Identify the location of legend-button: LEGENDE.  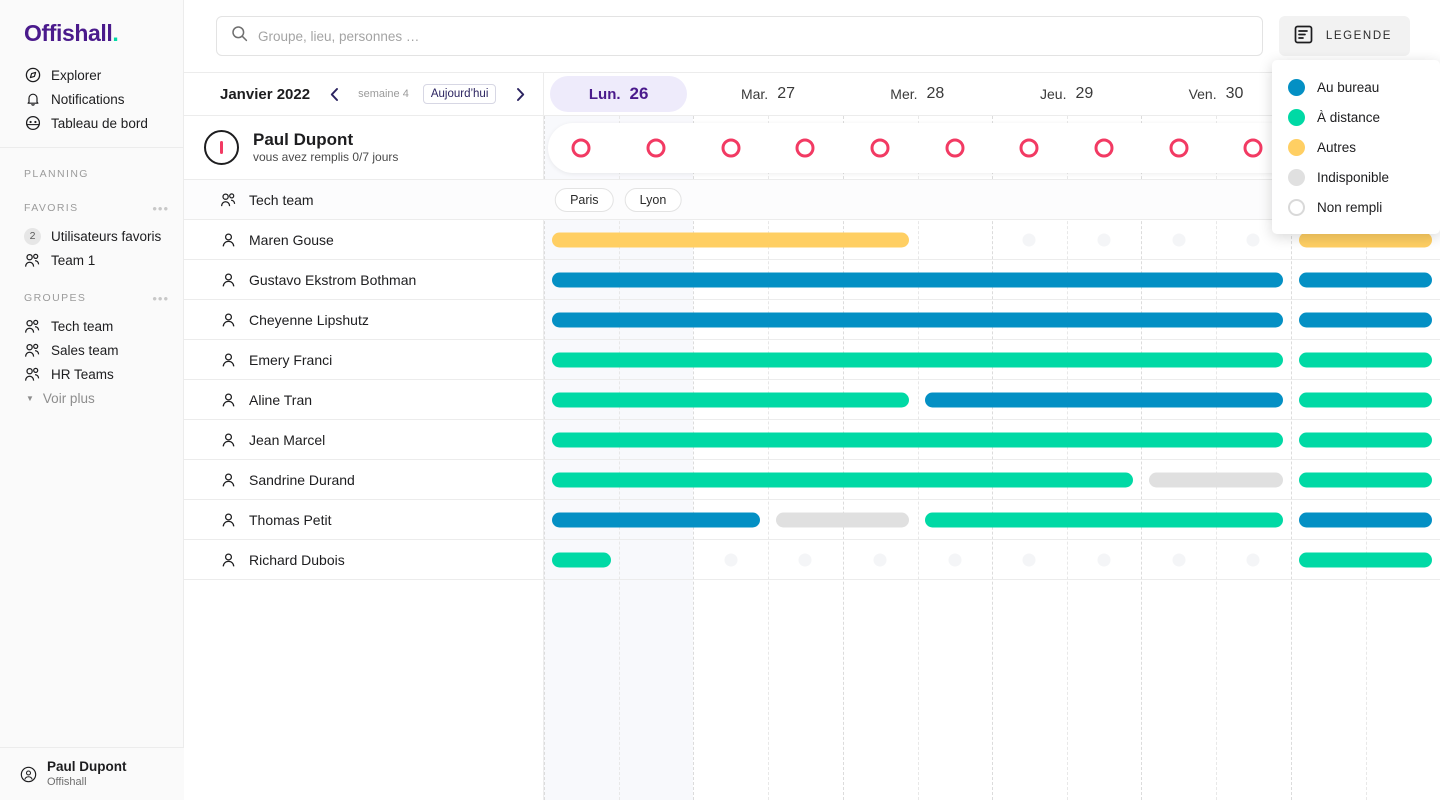
(1344, 36).